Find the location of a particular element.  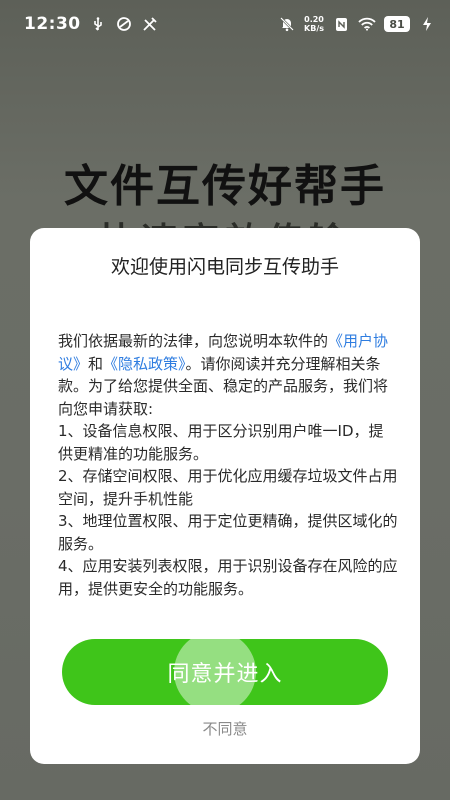

network-speed: 0.20 KB/s is located at coordinates (314, 24).